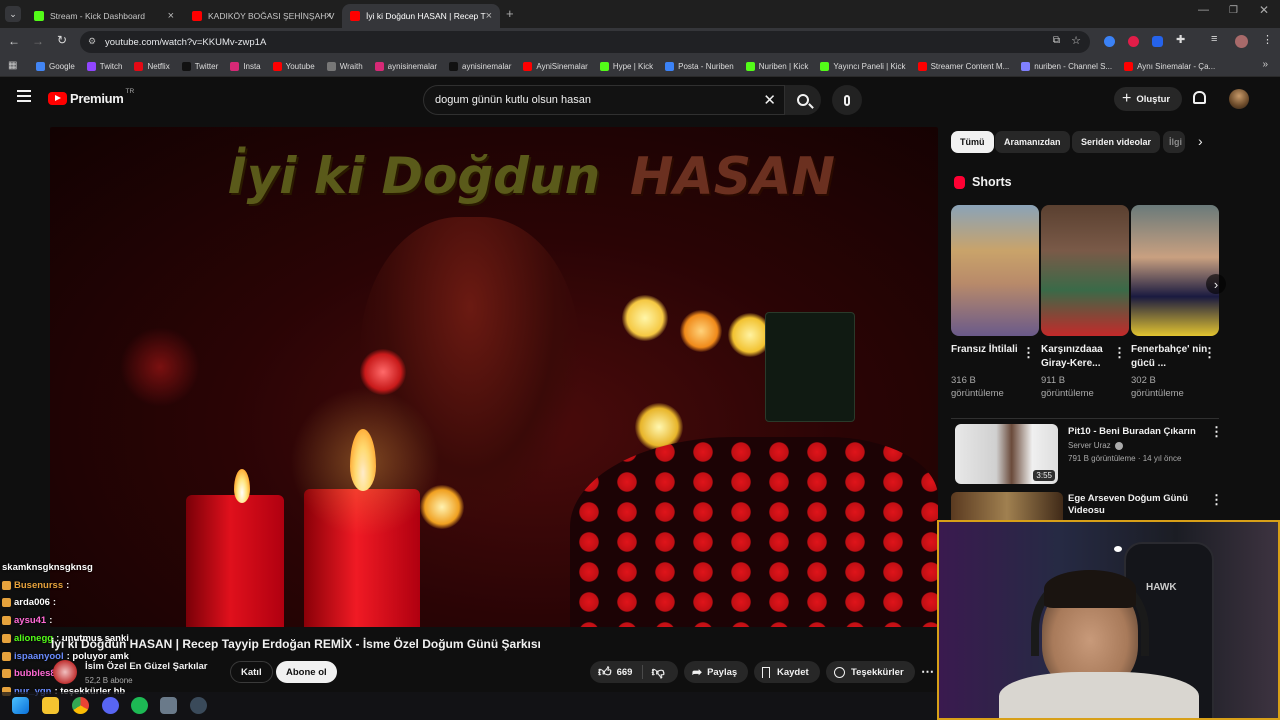 This screenshot has height=720, width=1280. I want to click on like-button: 👍︎ 669, so click(611, 672).